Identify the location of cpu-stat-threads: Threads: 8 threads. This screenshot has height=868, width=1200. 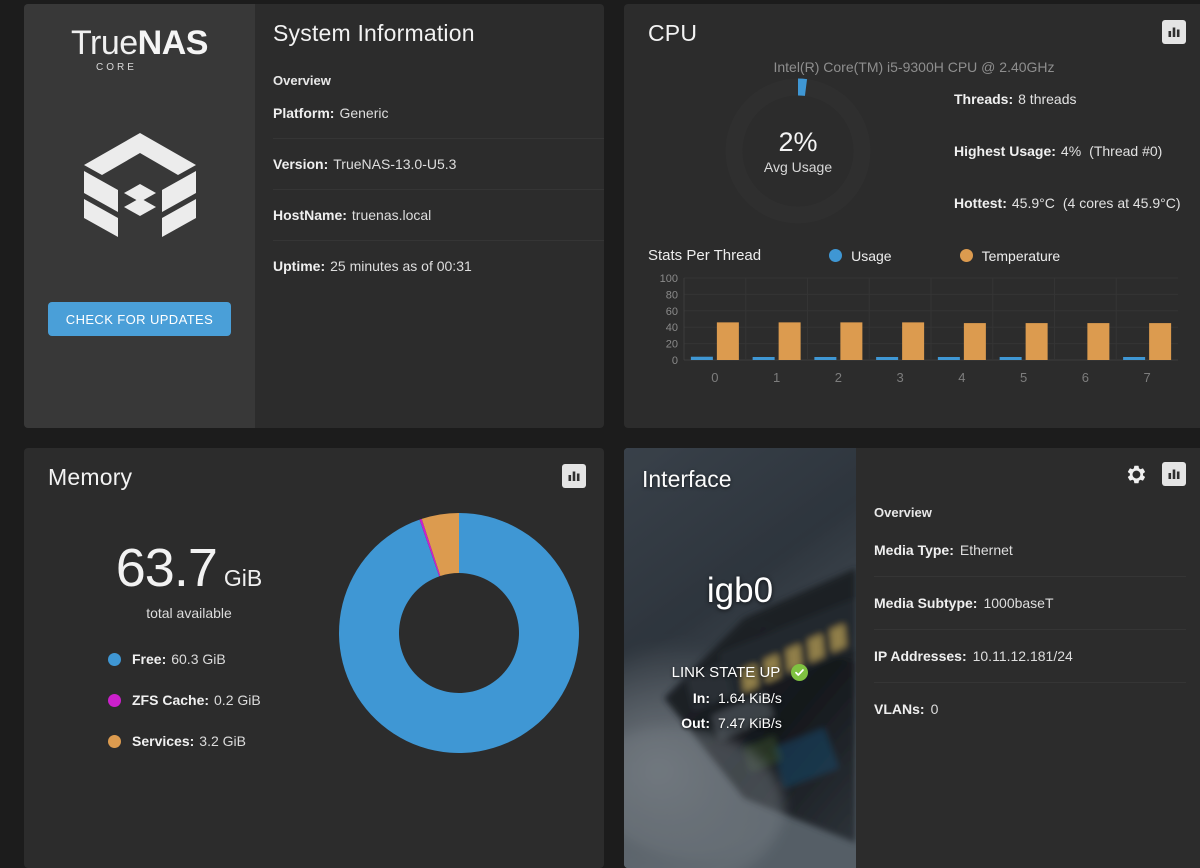
(1070, 99).